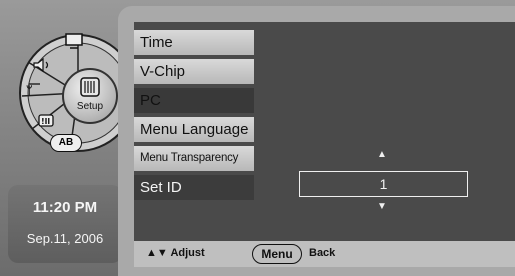  What do you see at coordinates (187, 253) in the screenshot?
I see `adjust-label: Adjust` at bounding box center [187, 253].